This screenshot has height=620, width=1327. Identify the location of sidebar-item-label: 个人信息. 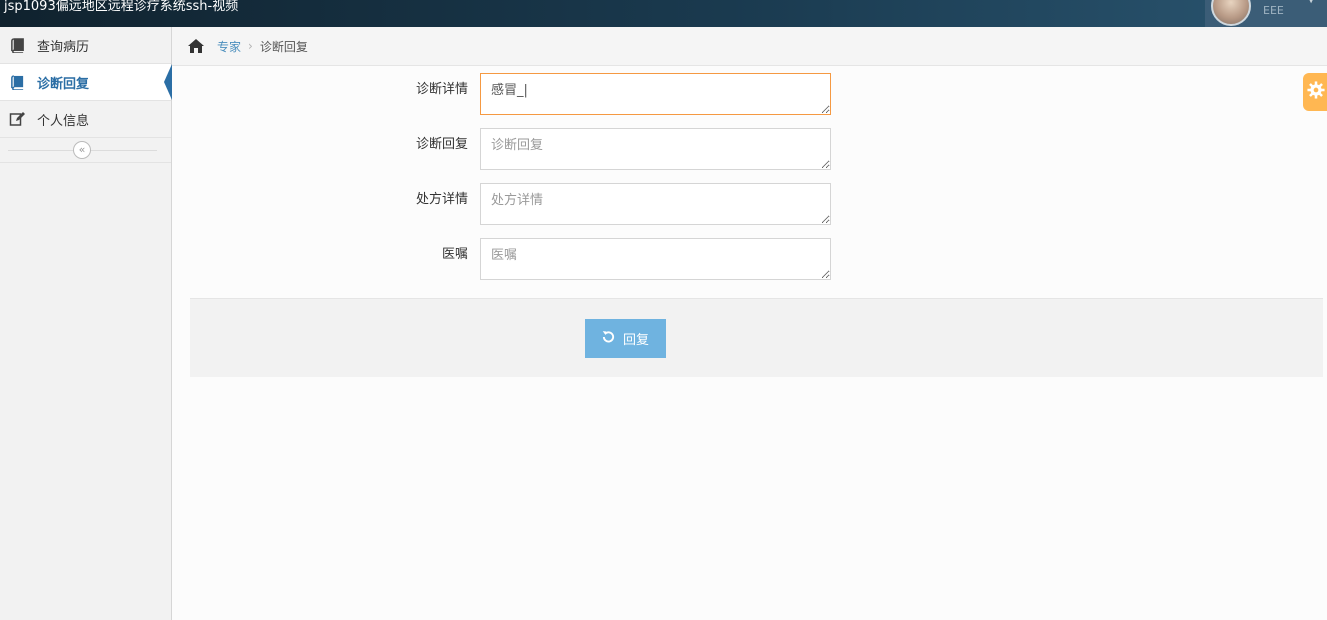
(63, 121).